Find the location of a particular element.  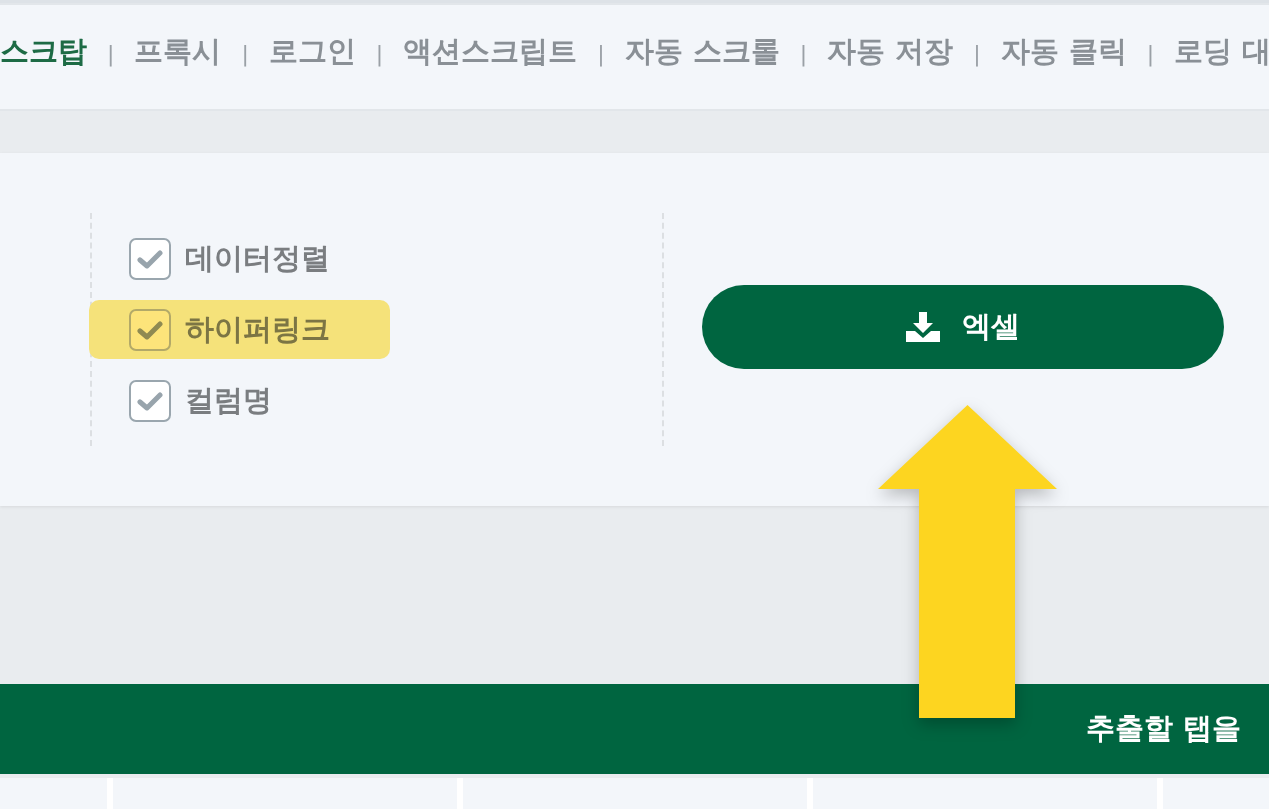

excel-button: 엑셀 is located at coordinates (963, 326).